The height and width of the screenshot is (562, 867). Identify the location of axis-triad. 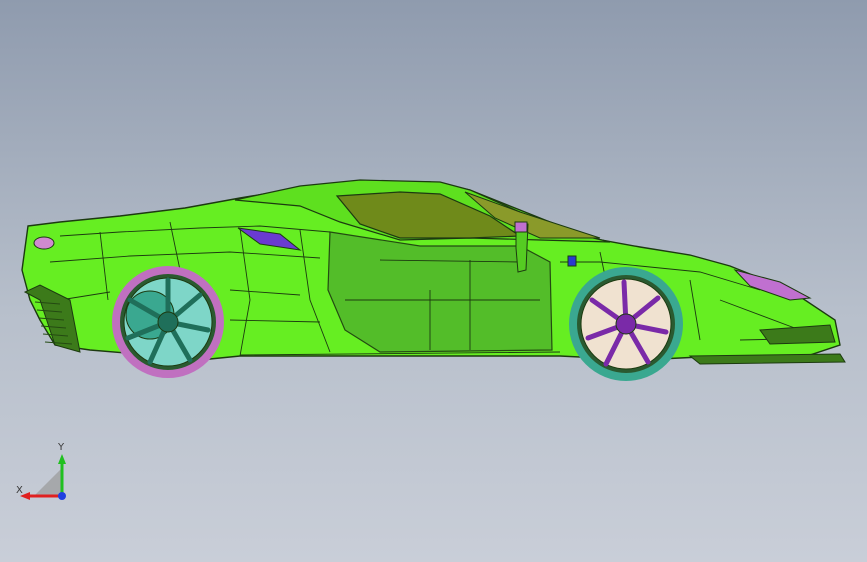
(43, 477).